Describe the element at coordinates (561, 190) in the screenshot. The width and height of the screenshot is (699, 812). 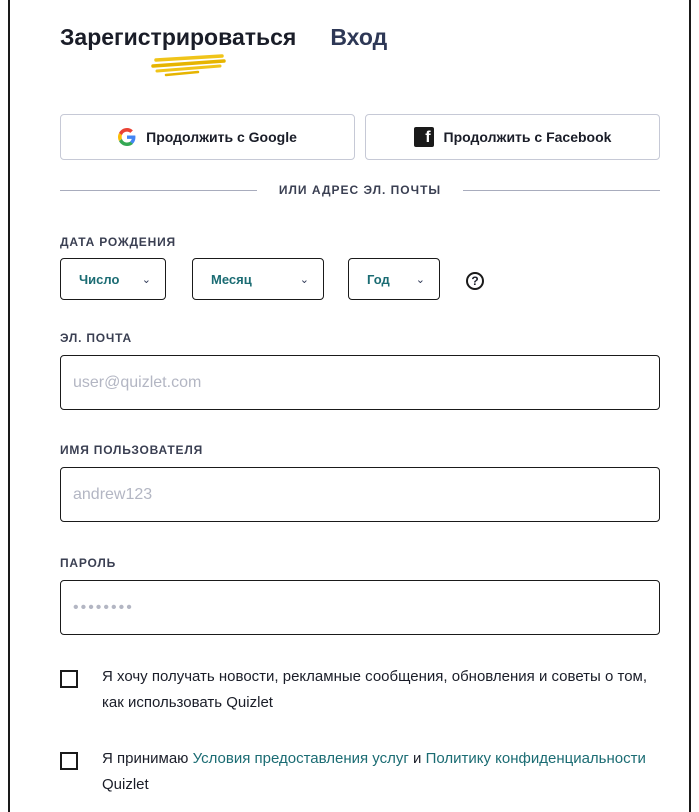
I see `divider-line-right` at that location.